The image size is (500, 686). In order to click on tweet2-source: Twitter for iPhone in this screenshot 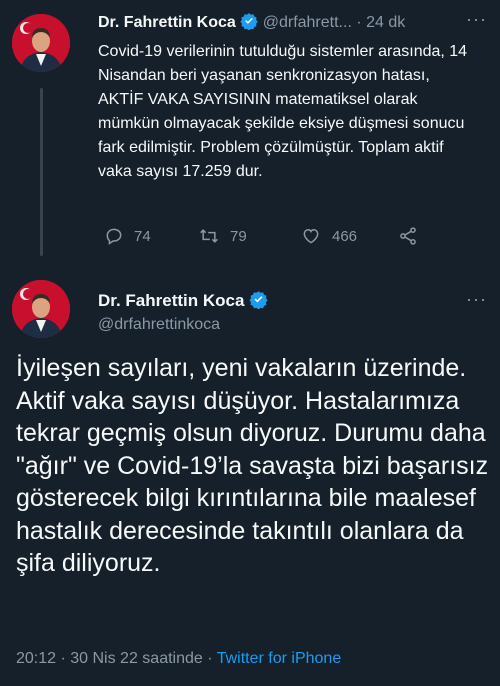, I will do `click(279, 658)`.